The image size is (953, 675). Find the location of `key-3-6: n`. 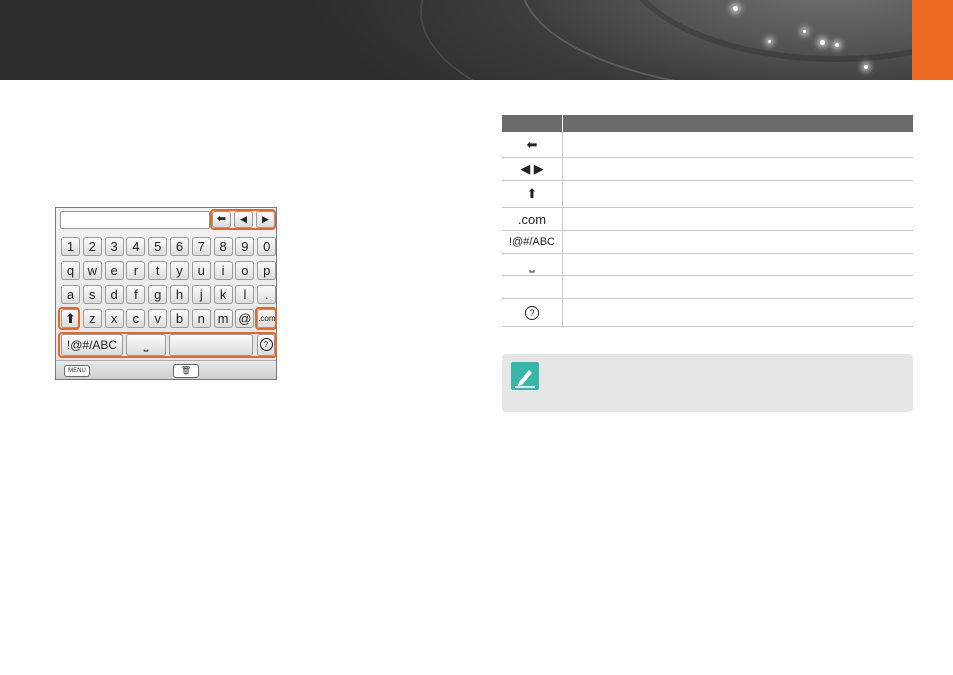

key-3-6: n is located at coordinates (201, 318).